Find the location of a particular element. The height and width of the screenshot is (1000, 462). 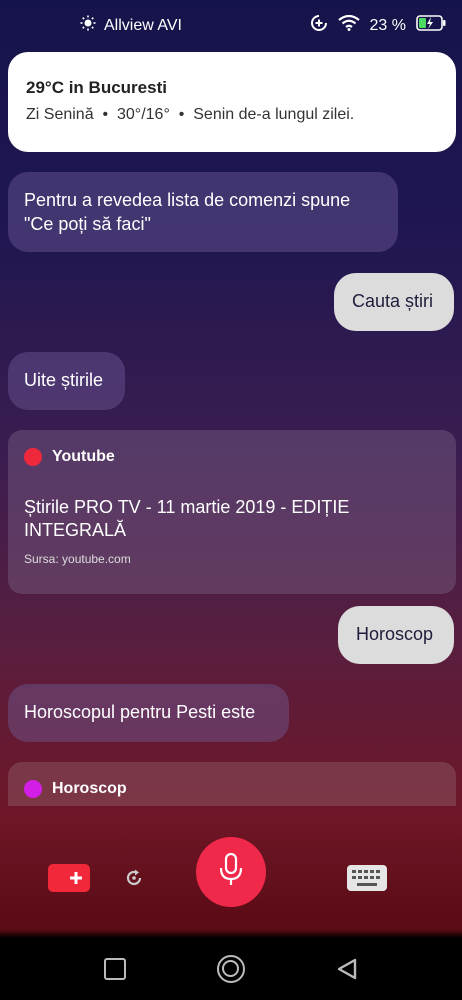

microphone-icon is located at coordinates (231, 872).